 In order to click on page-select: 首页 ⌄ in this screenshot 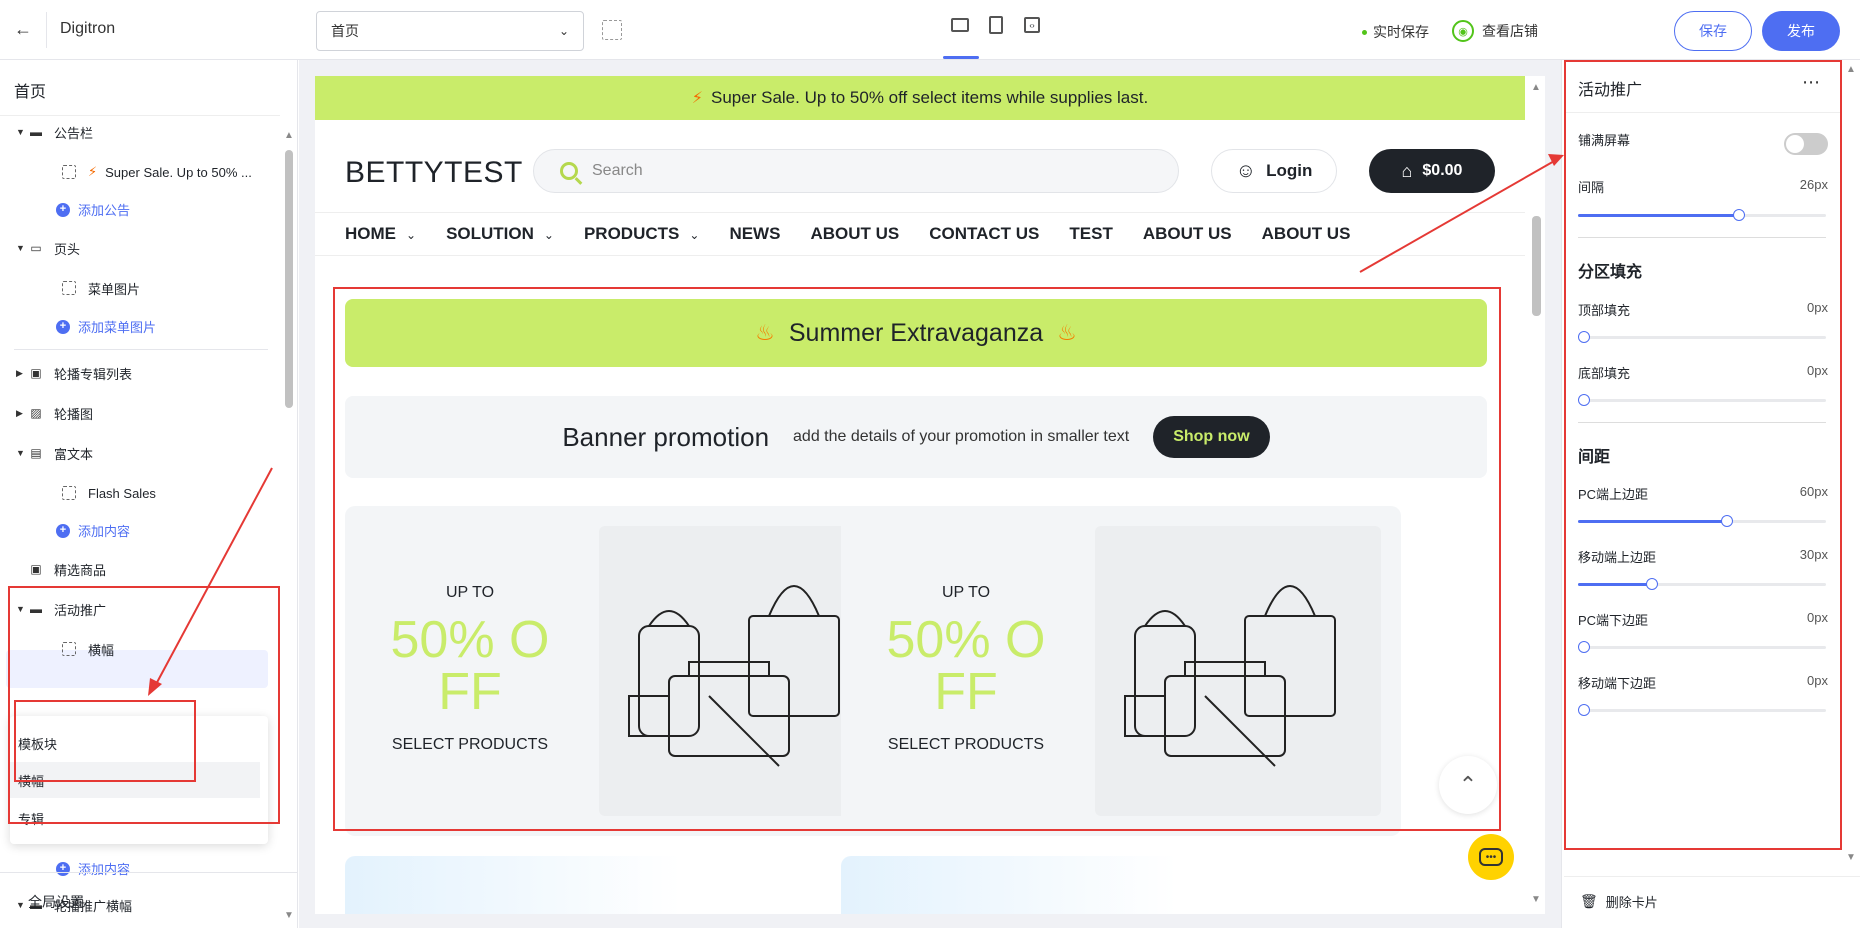, I will do `click(450, 31)`.